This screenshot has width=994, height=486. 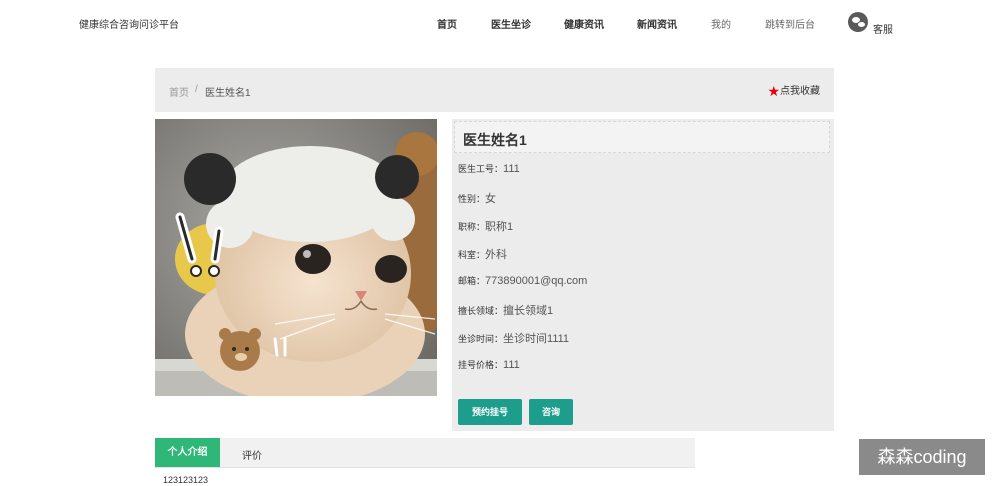 What do you see at coordinates (490, 412) in the screenshot?
I see `book-appointment-button: 预约挂号` at bounding box center [490, 412].